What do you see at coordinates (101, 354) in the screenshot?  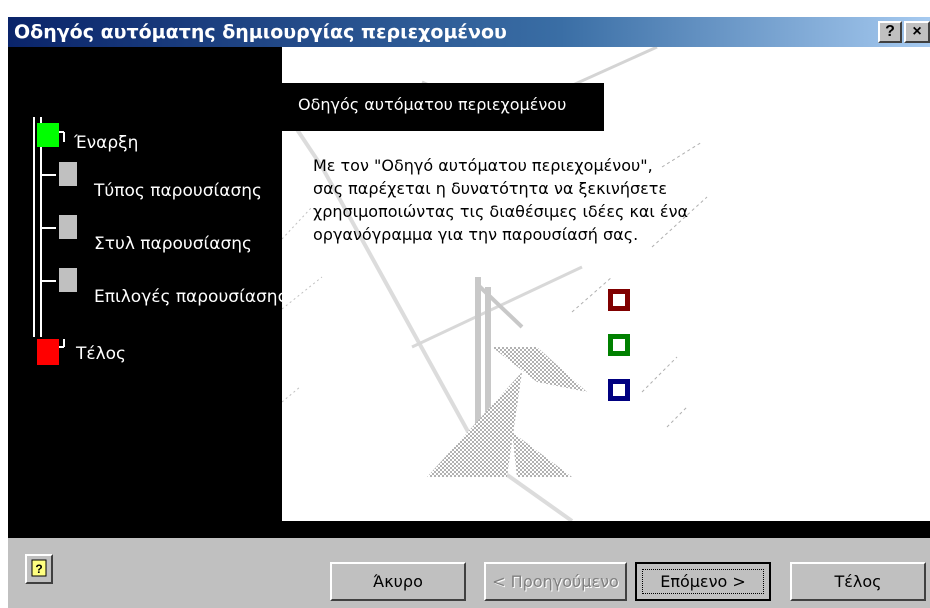 I see `step-label-finish: Τέλος` at bounding box center [101, 354].